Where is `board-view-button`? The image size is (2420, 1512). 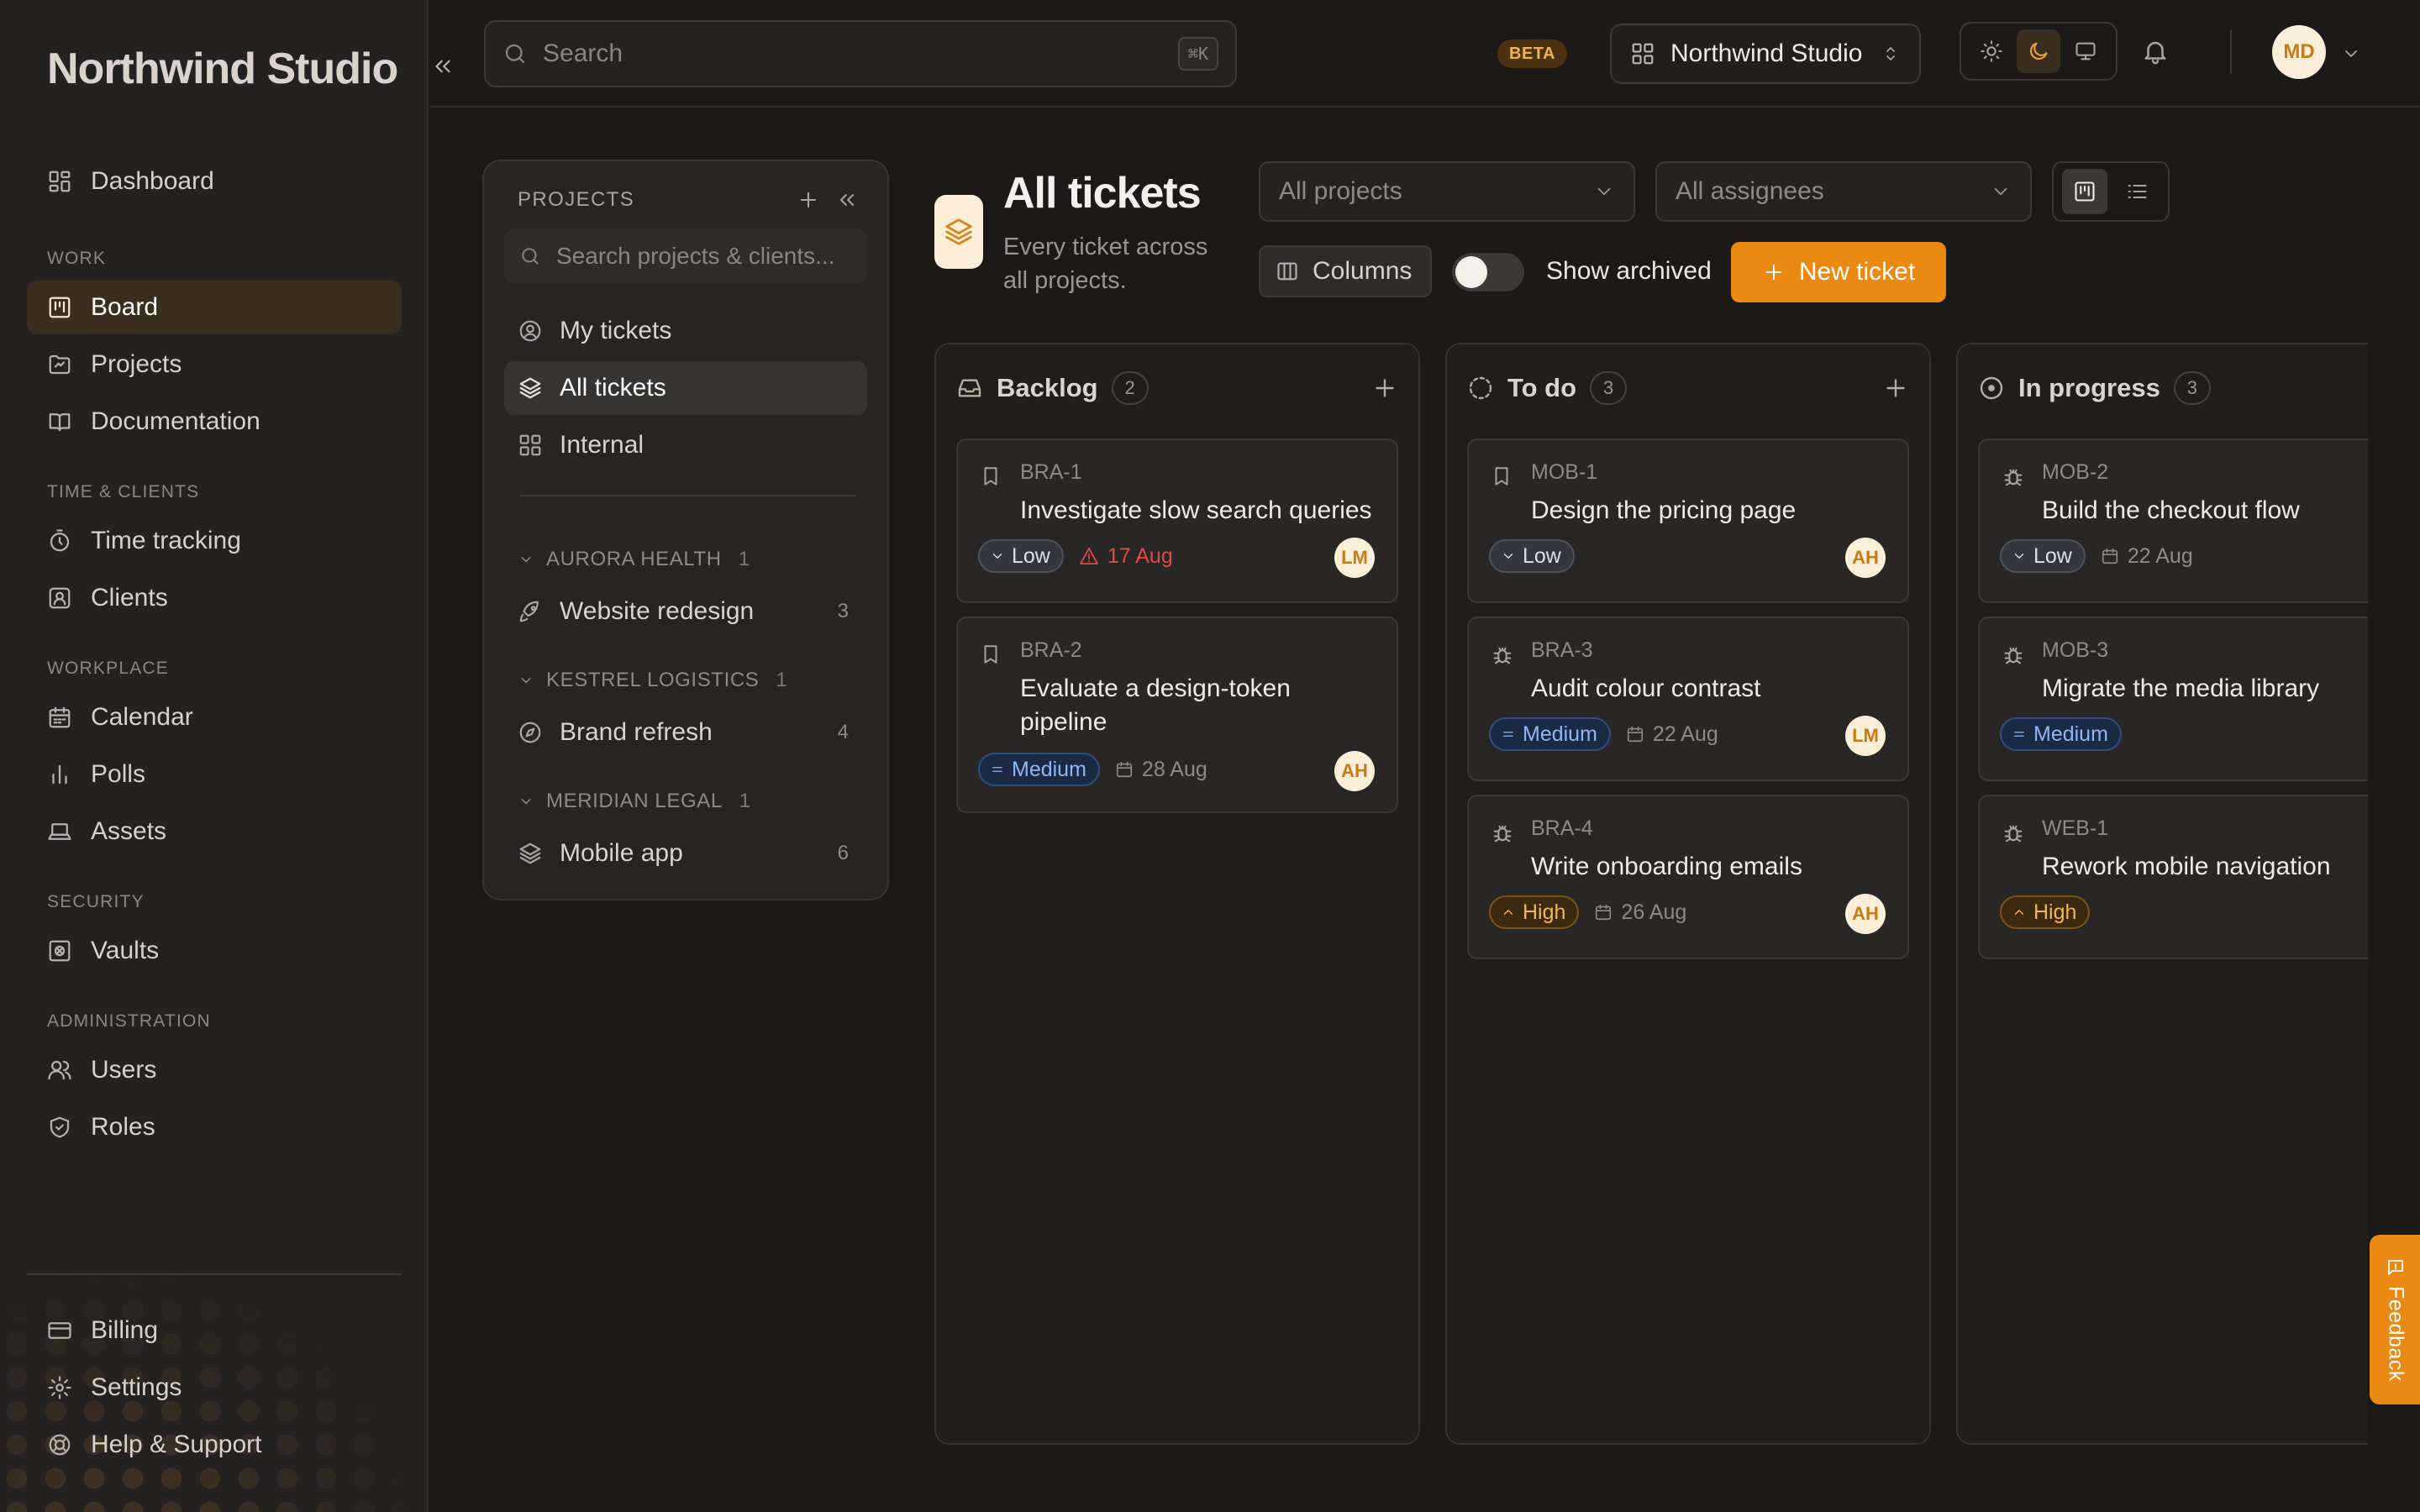
board-view-button is located at coordinates (2085, 191).